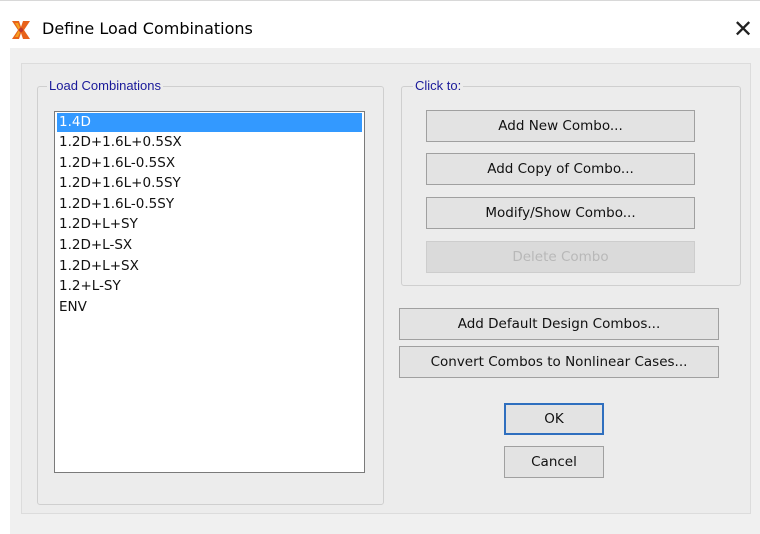 This screenshot has height=534, width=760. What do you see at coordinates (147, 28) in the screenshot?
I see `window-title: Define Load Combinations` at bounding box center [147, 28].